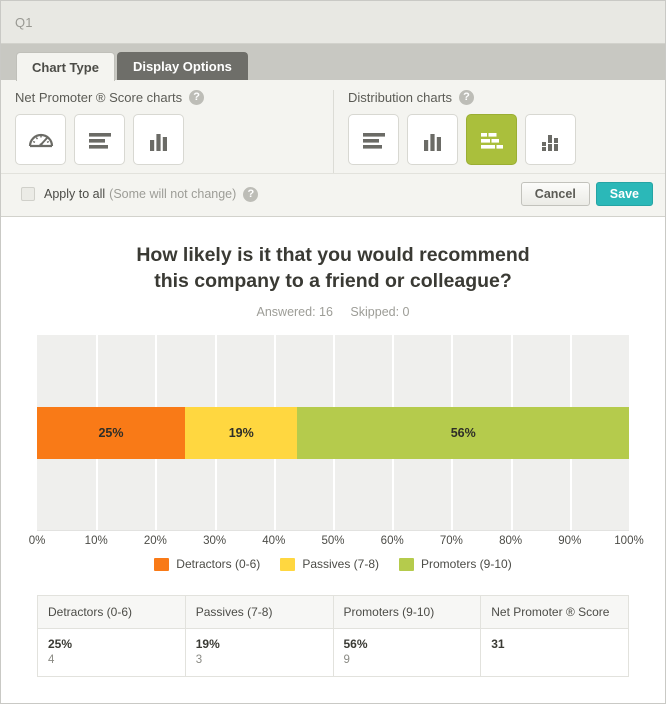  What do you see at coordinates (75, 194) in the screenshot?
I see `apply-to-all-label: Apply to all` at bounding box center [75, 194].